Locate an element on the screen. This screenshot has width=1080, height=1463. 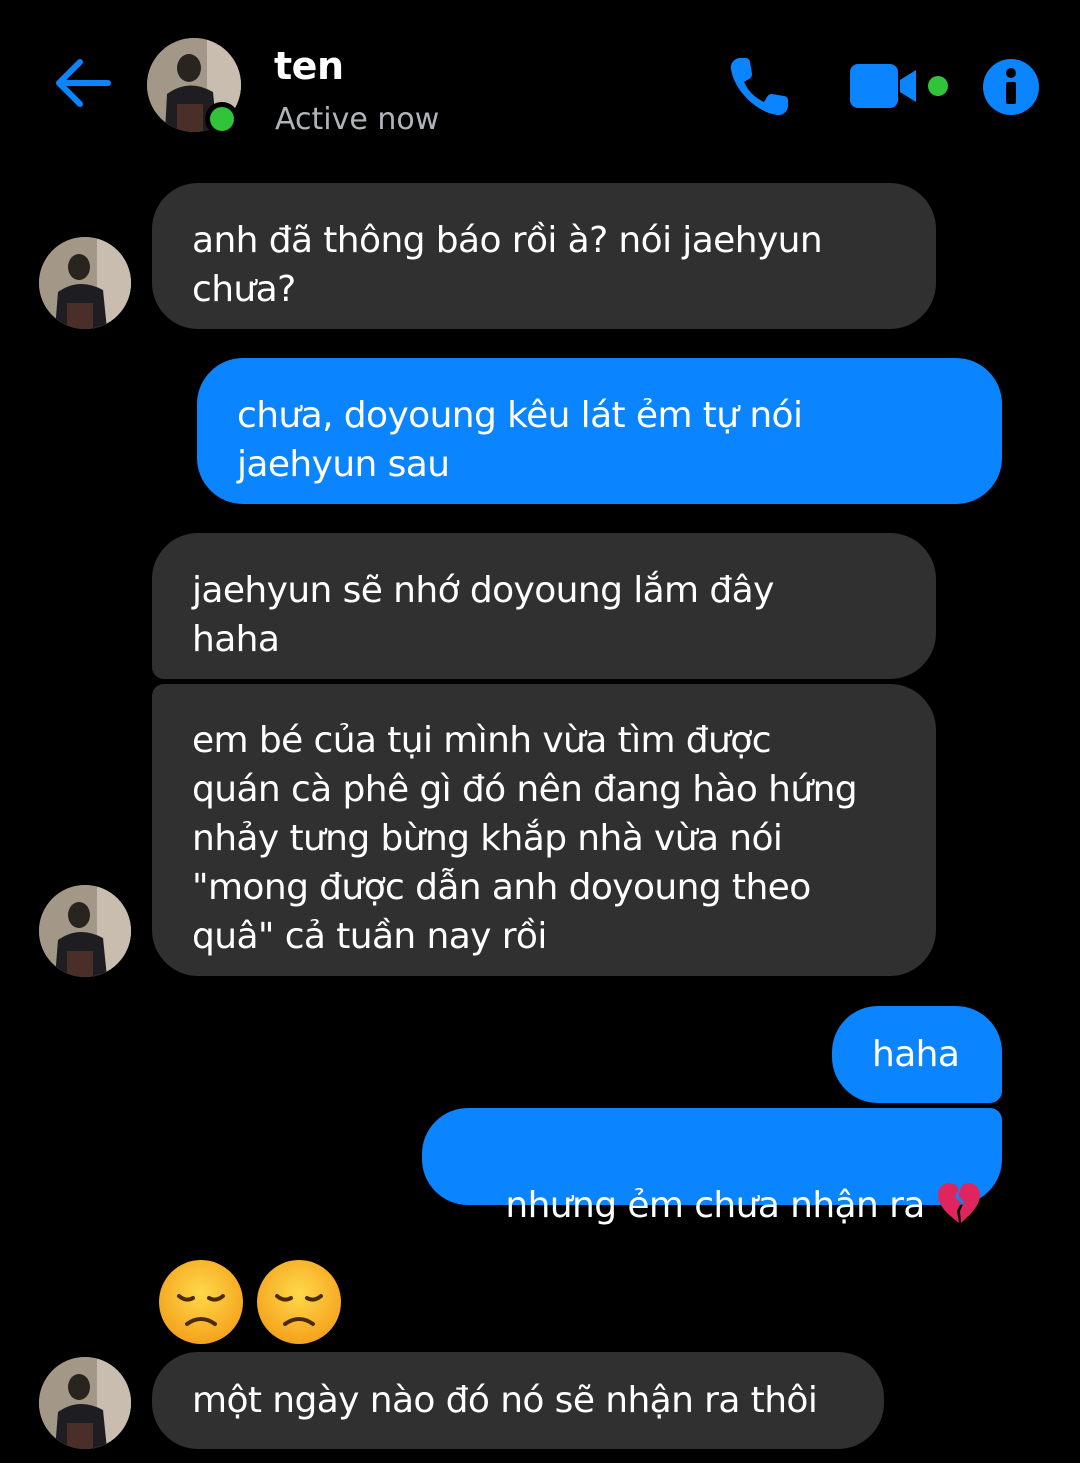
video-camera-icon is located at coordinates (903, 86).